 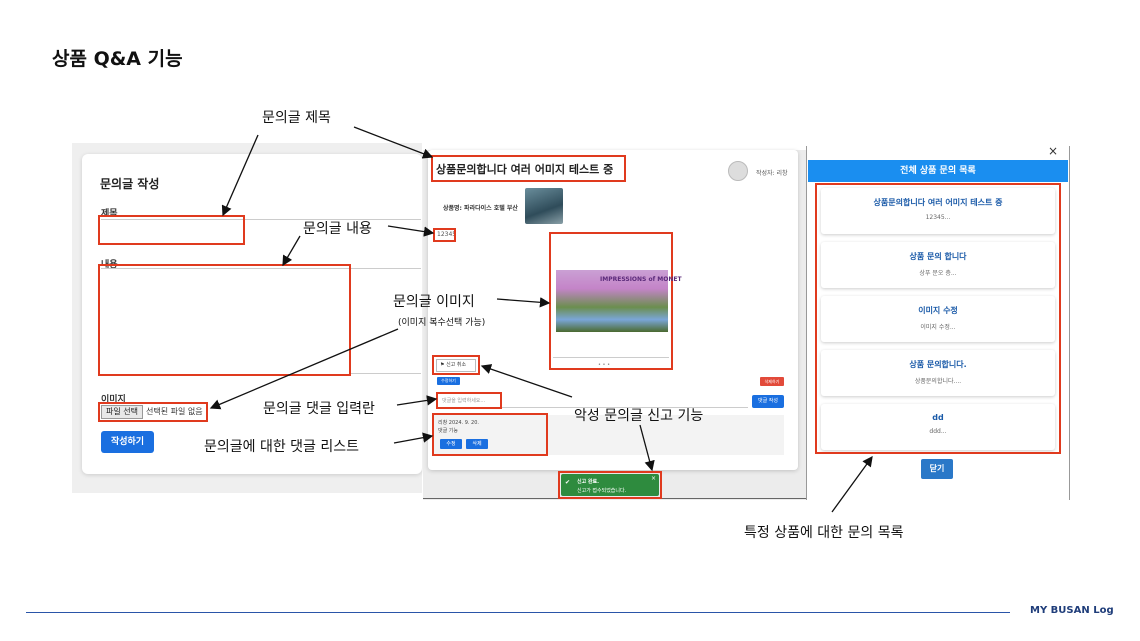 What do you see at coordinates (417, 400) in the screenshot?
I see `arrow-comment-input` at bounding box center [417, 400].